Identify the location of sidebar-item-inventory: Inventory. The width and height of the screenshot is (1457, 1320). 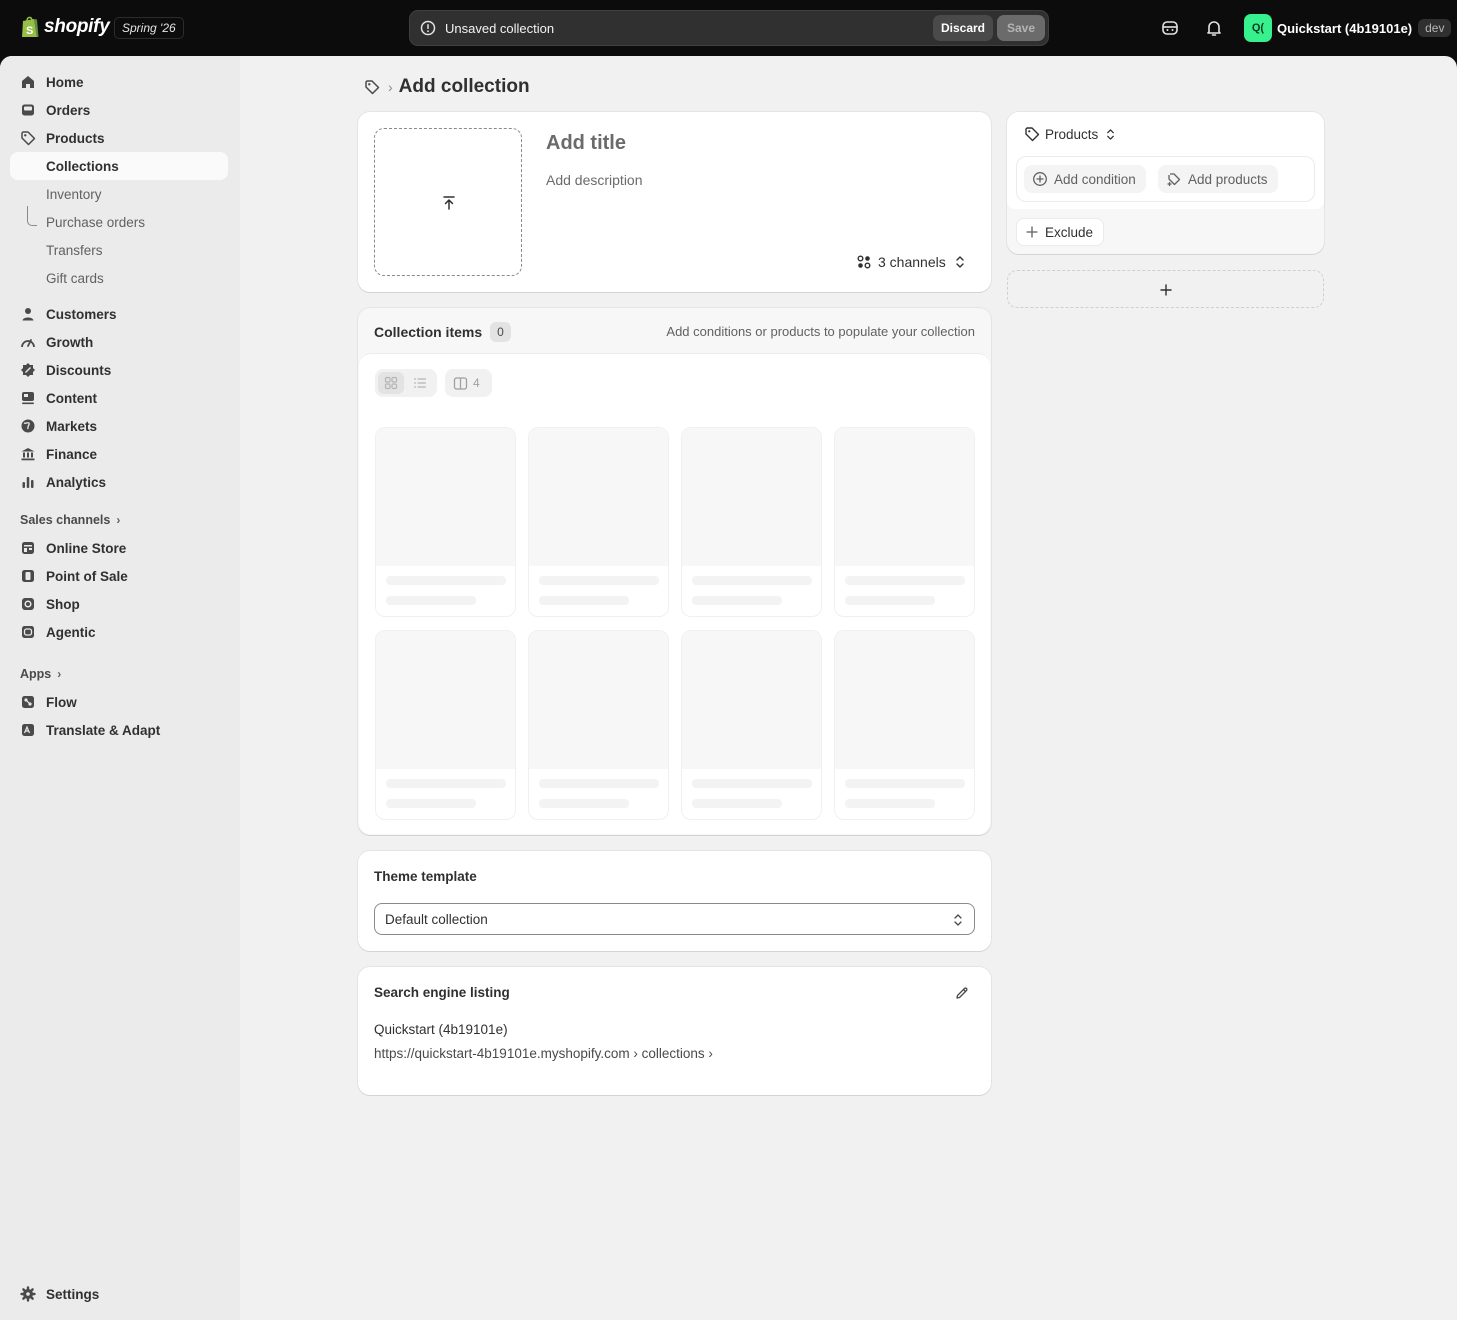
(119, 194).